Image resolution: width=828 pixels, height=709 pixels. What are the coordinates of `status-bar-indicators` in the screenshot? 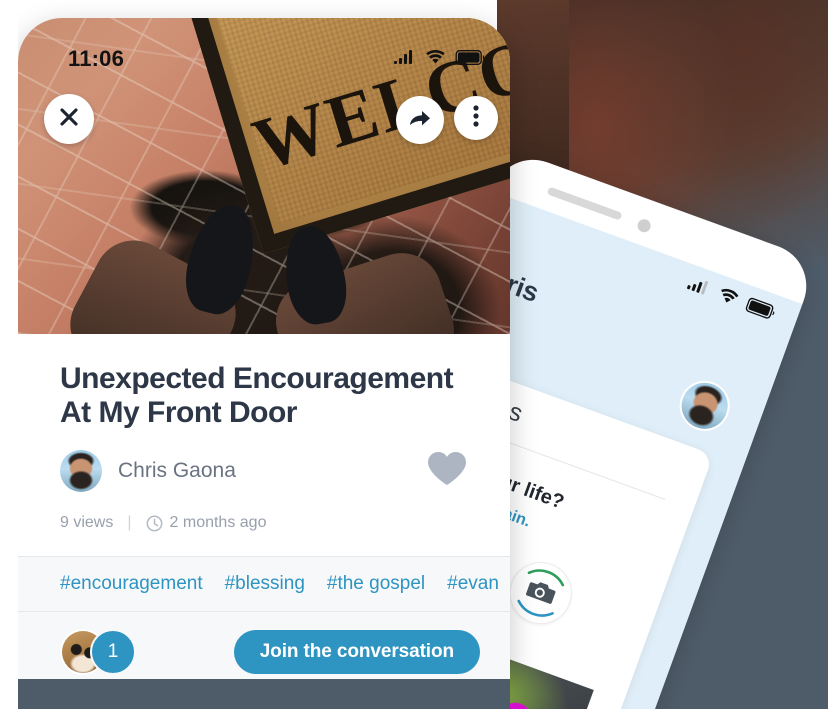 It's located at (440, 60).